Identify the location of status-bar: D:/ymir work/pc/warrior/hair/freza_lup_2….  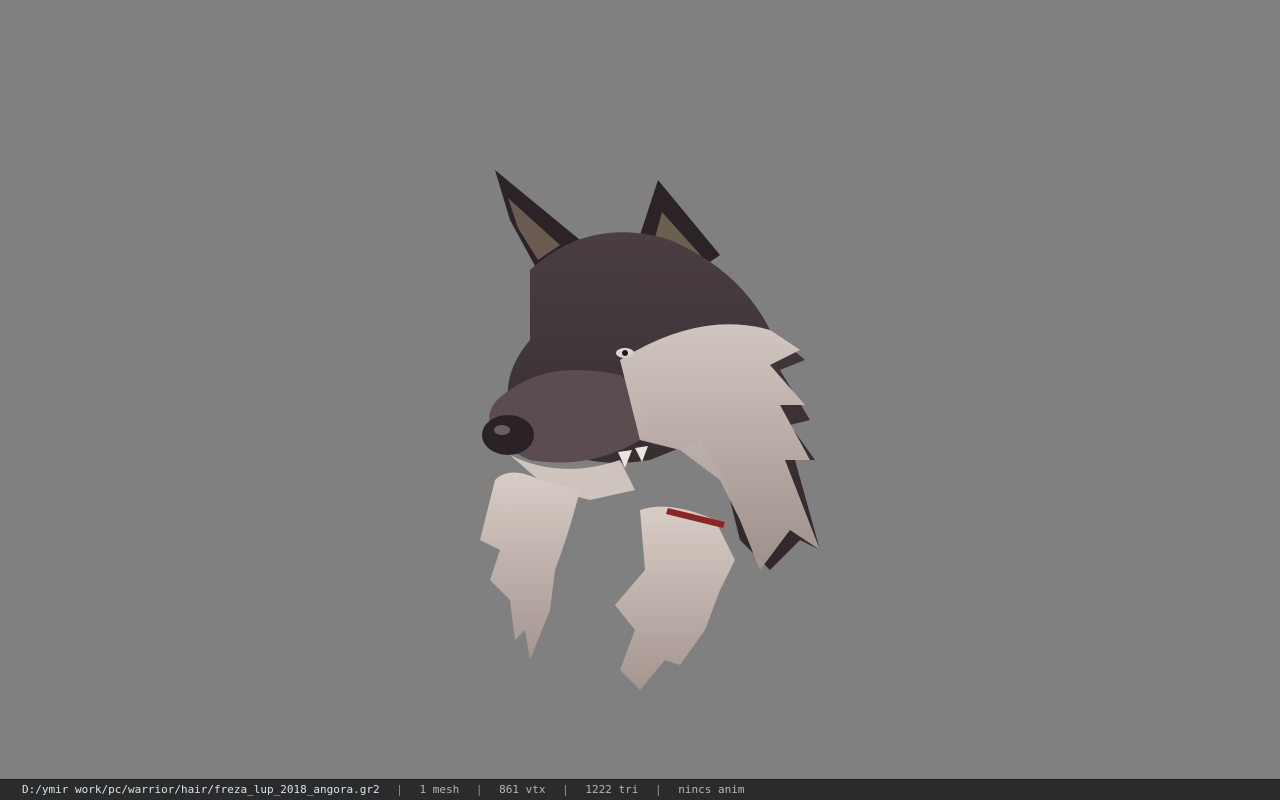
(640, 789).